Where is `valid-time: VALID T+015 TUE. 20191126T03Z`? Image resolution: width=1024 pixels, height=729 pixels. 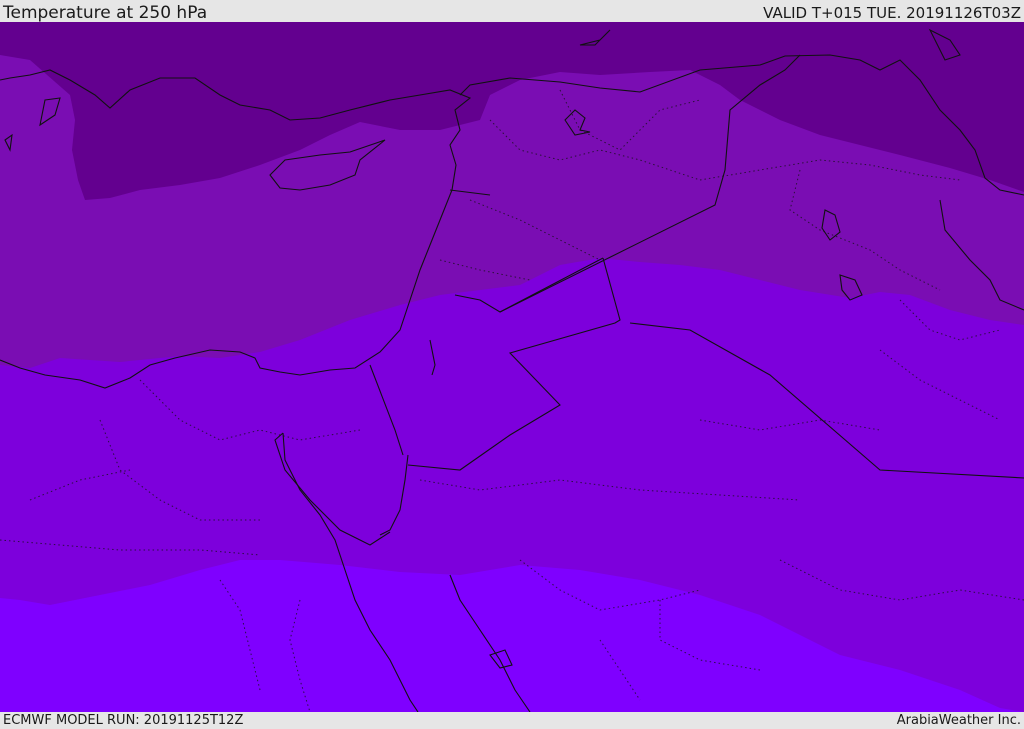
valid-time: VALID T+015 TUE. 20191126T03Z is located at coordinates (892, 13).